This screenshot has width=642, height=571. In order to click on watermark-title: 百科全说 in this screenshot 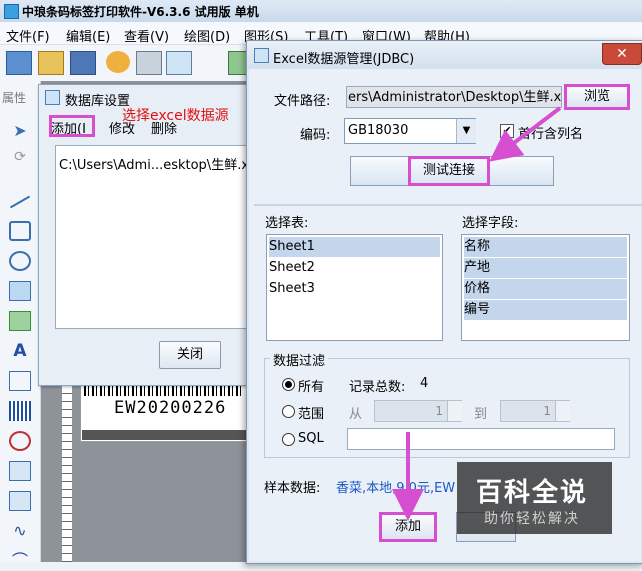, I will do `click(532, 493)`.